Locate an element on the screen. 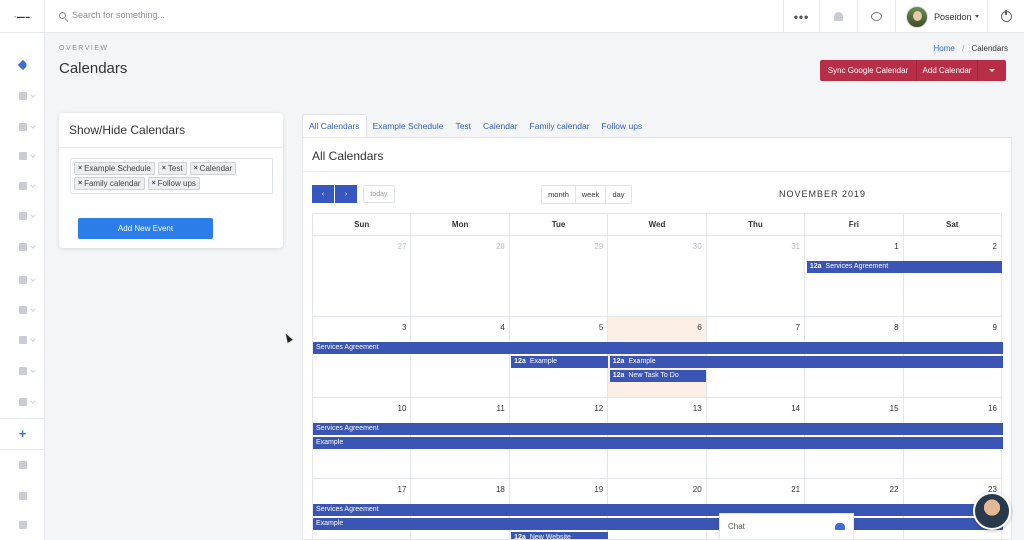 Image resolution: width=1024 pixels, height=540 pixels. tab-all-calendars: All Calendars is located at coordinates (334, 126).